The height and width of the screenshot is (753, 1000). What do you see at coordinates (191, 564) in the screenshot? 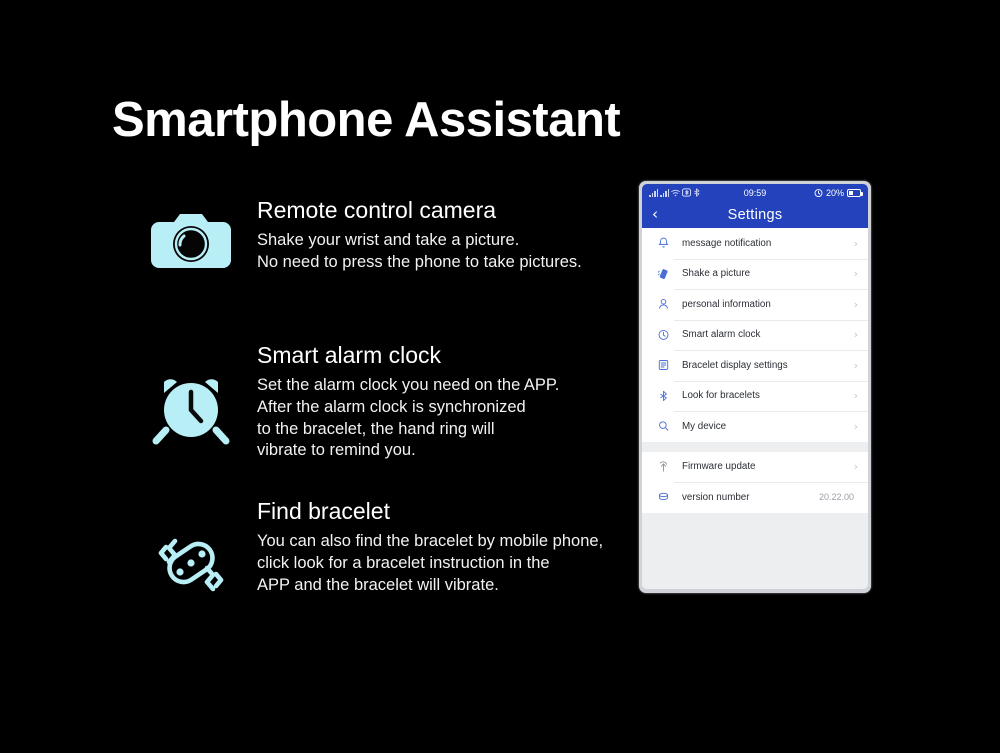
I see `vibrating-bracelet-icon` at bounding box center [191, 564].